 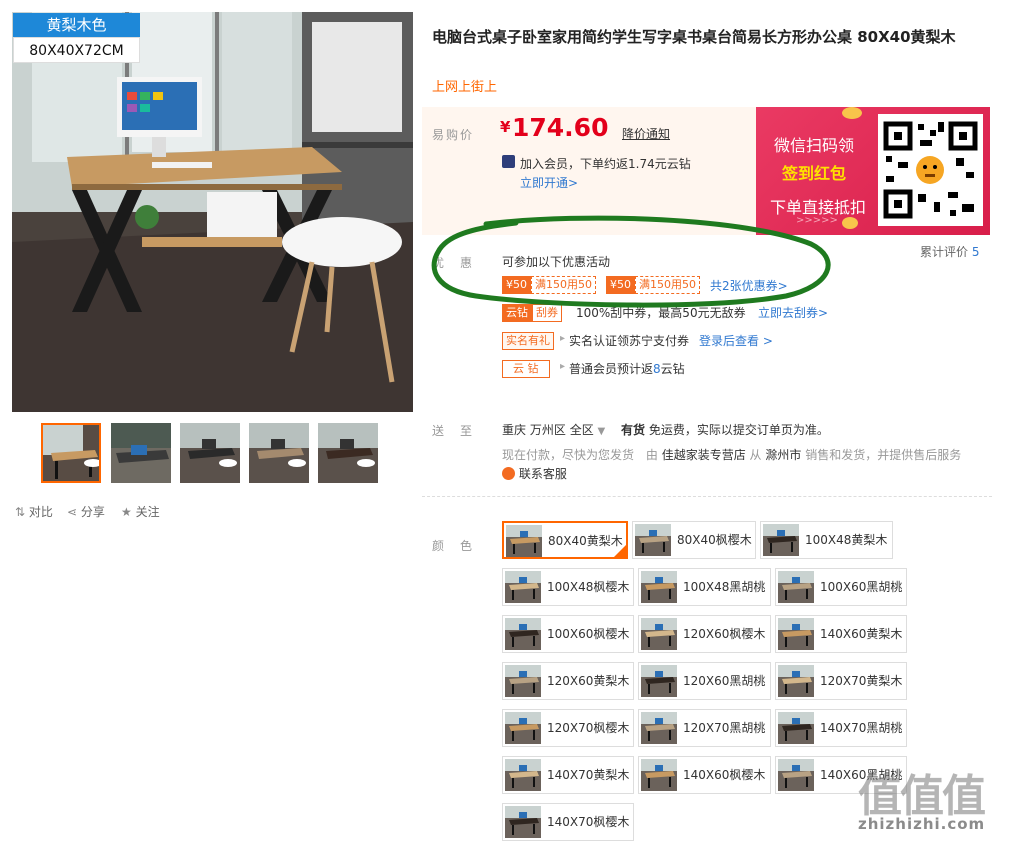 I want to click on shop-link: 佳越家装专营店, so click(x=704, y=455).